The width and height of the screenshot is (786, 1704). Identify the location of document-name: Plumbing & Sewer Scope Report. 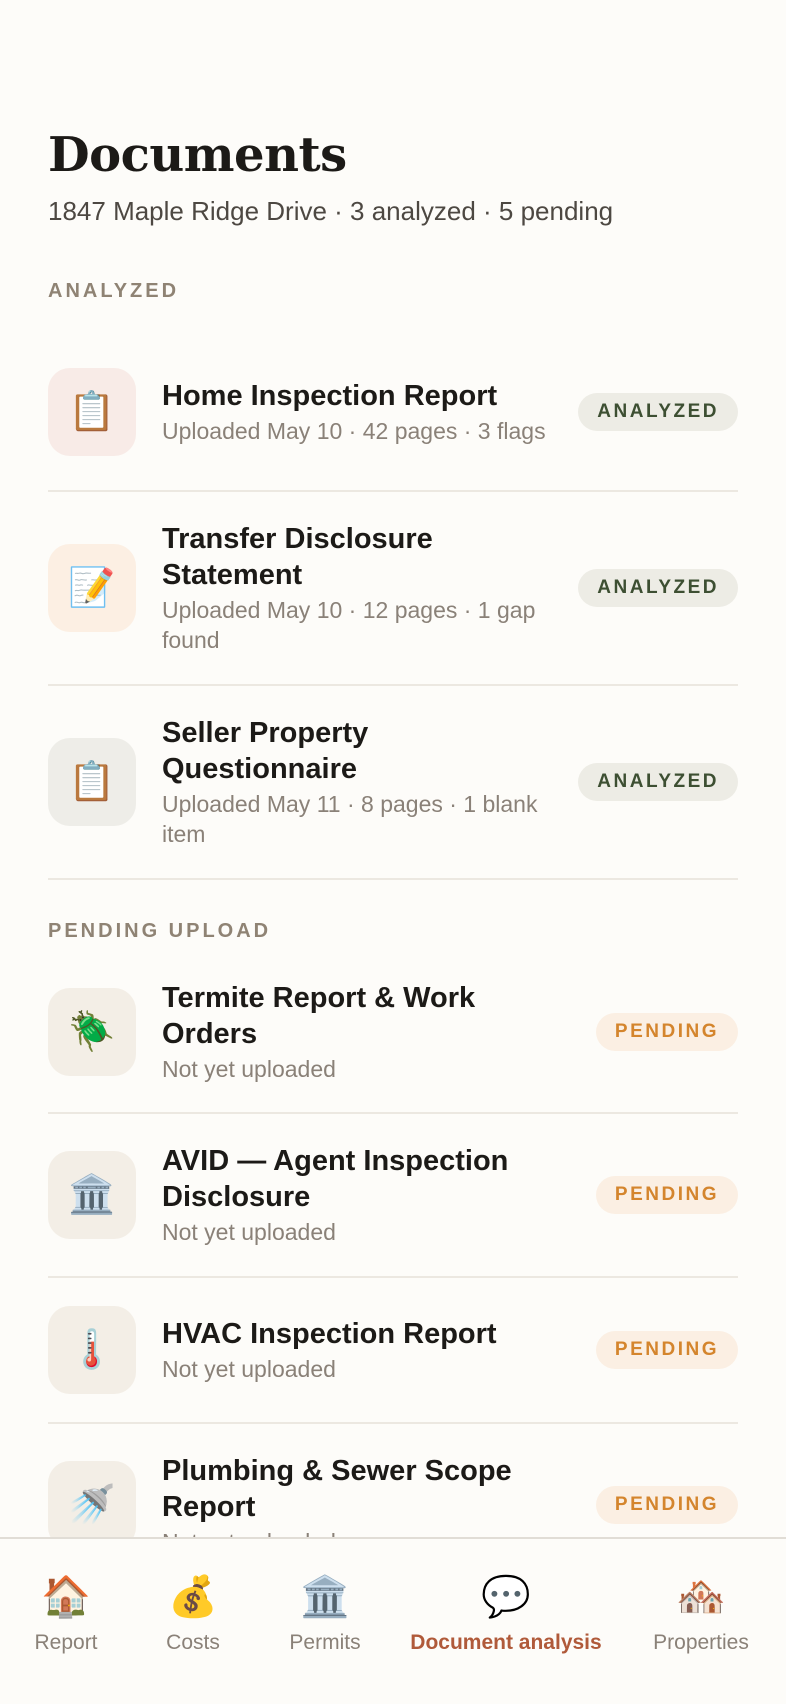
(337, 1489).